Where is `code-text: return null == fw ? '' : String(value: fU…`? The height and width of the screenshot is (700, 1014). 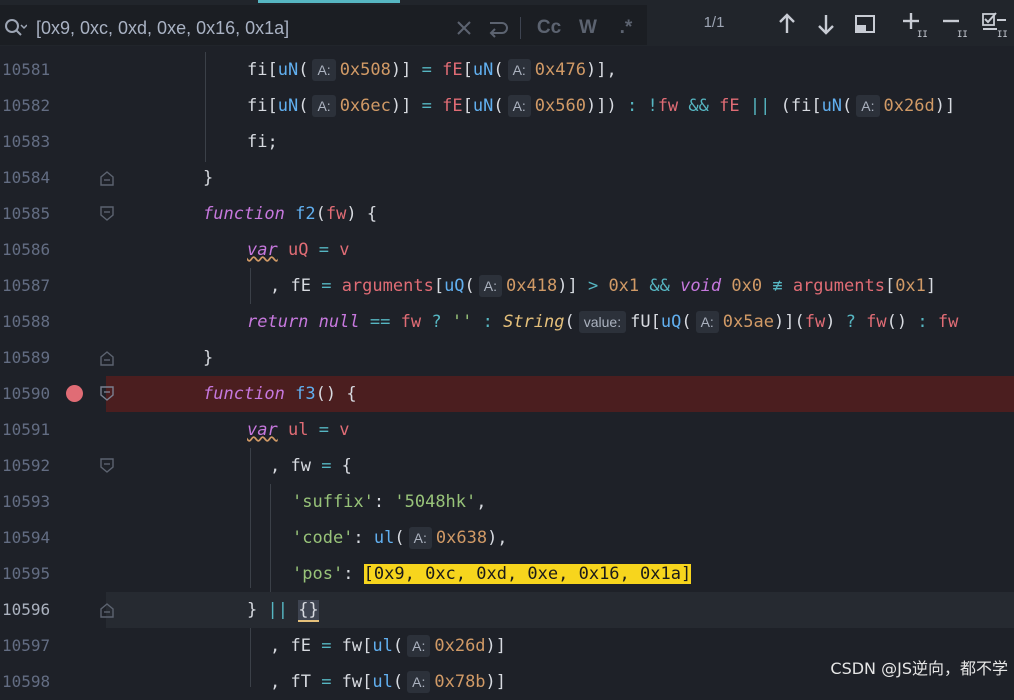
code-text: return null == fw ? '' : String(value: fU… is located at coordinates (602, 322).